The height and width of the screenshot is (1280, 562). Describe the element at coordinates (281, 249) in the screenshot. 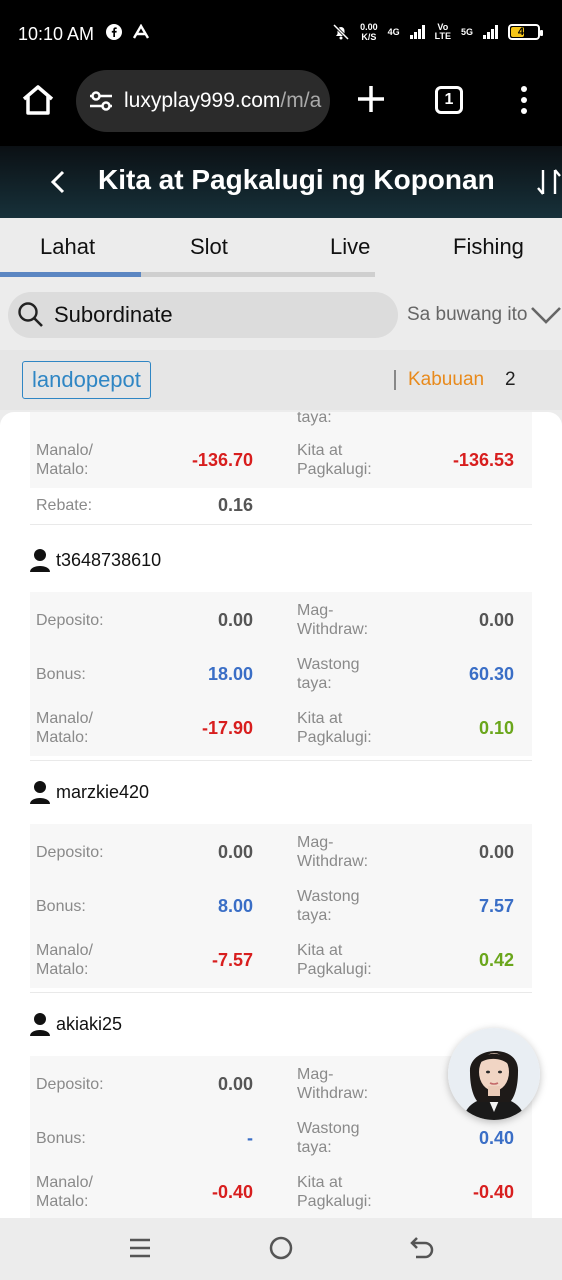

I see `category-tabs: Lahat Slot Live Fishing` at that location.